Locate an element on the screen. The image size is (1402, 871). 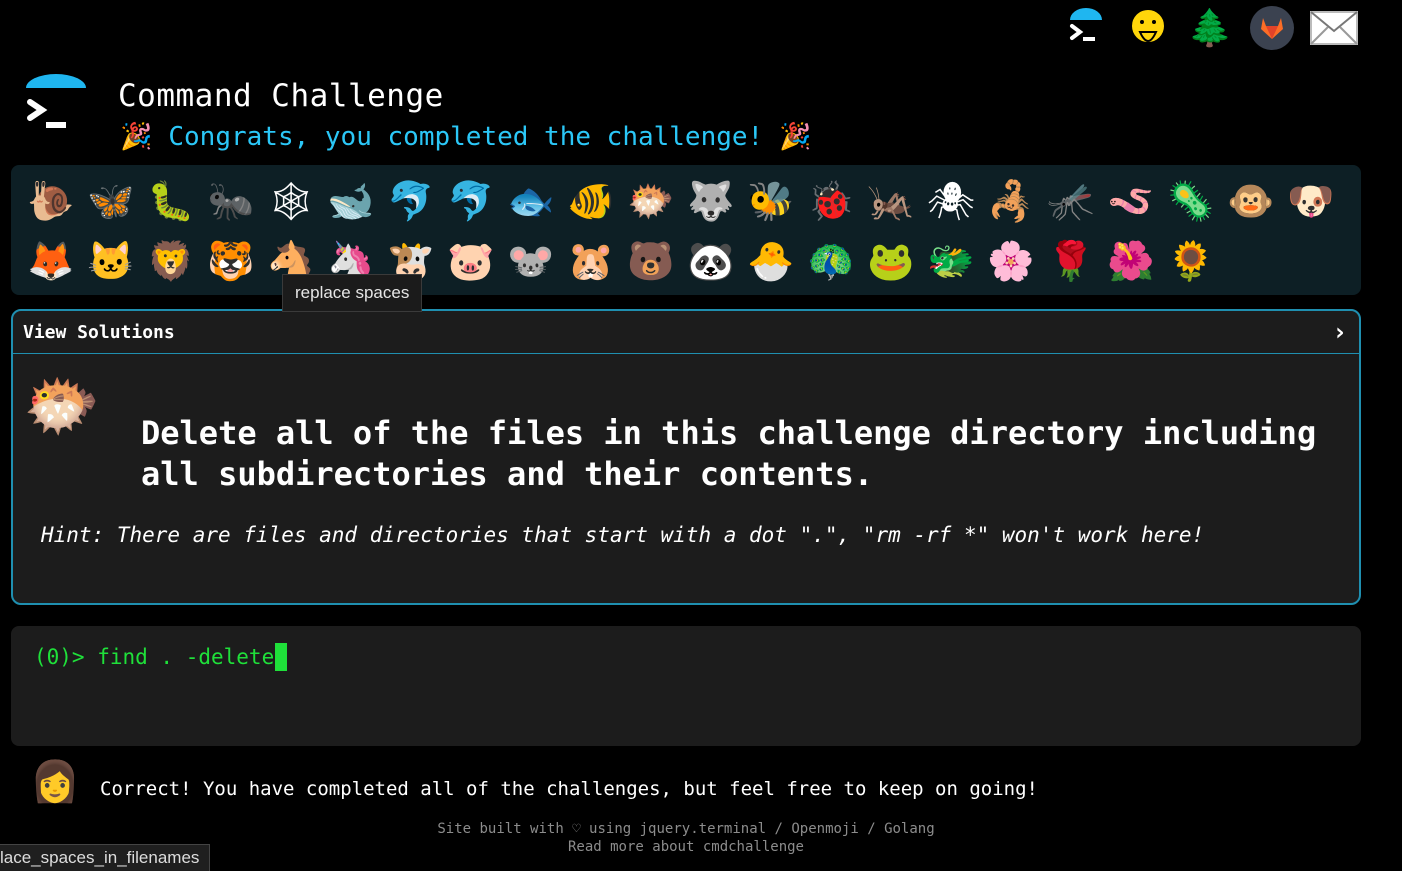
challenge-emoji-icon: 🦟 is located at coordinates (1071, 201).